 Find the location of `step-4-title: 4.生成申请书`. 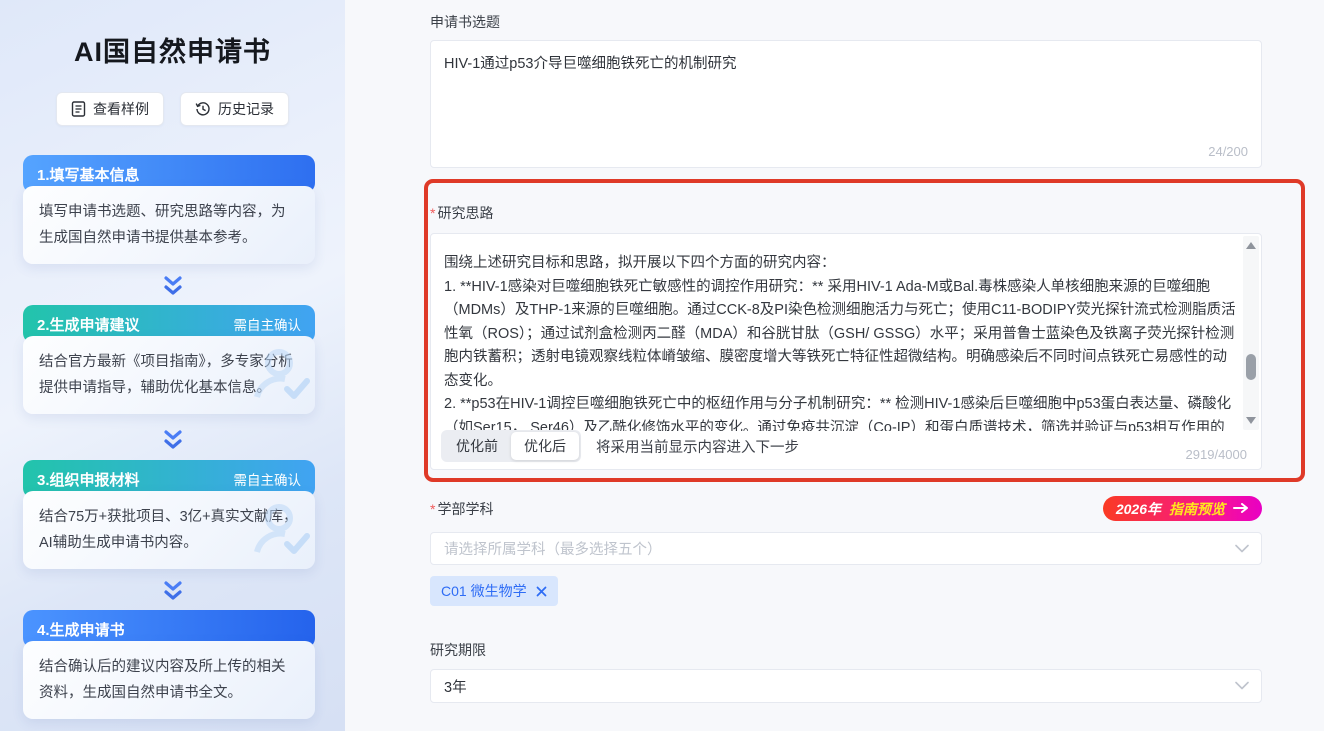

step-4-title: 4.生成申请书 is located at coordinates (81, 630).